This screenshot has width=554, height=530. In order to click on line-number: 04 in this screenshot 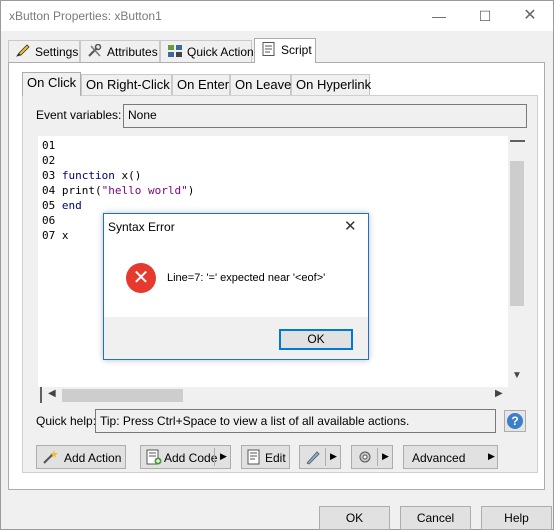, I will do `click(49, 190)`.